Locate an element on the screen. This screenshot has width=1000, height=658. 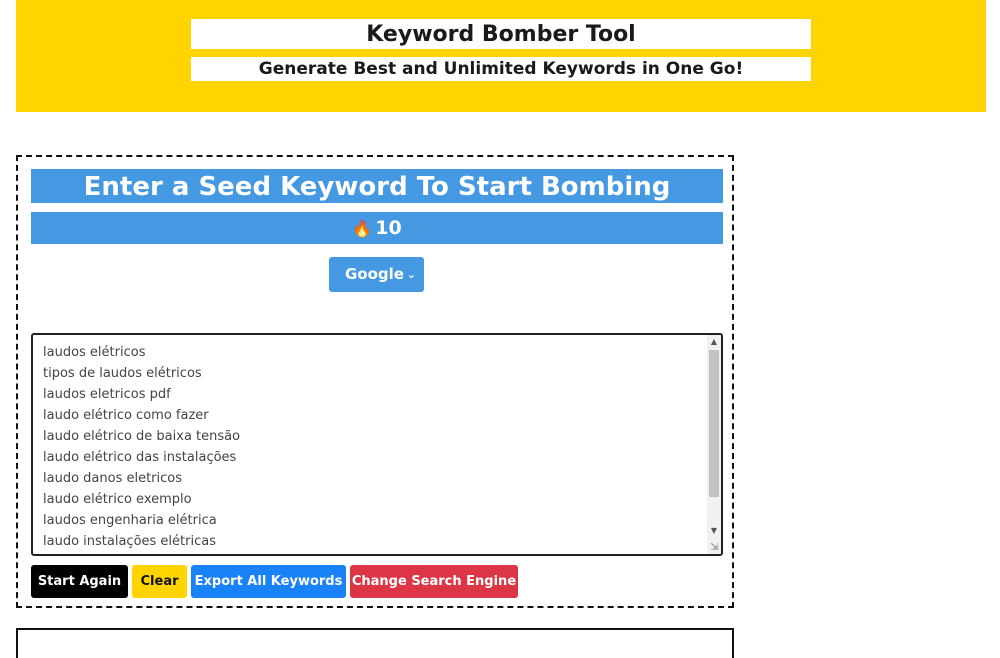
keyword-list-item: laudo elétrico de baixa tensão is located at coordinates (142, 436).